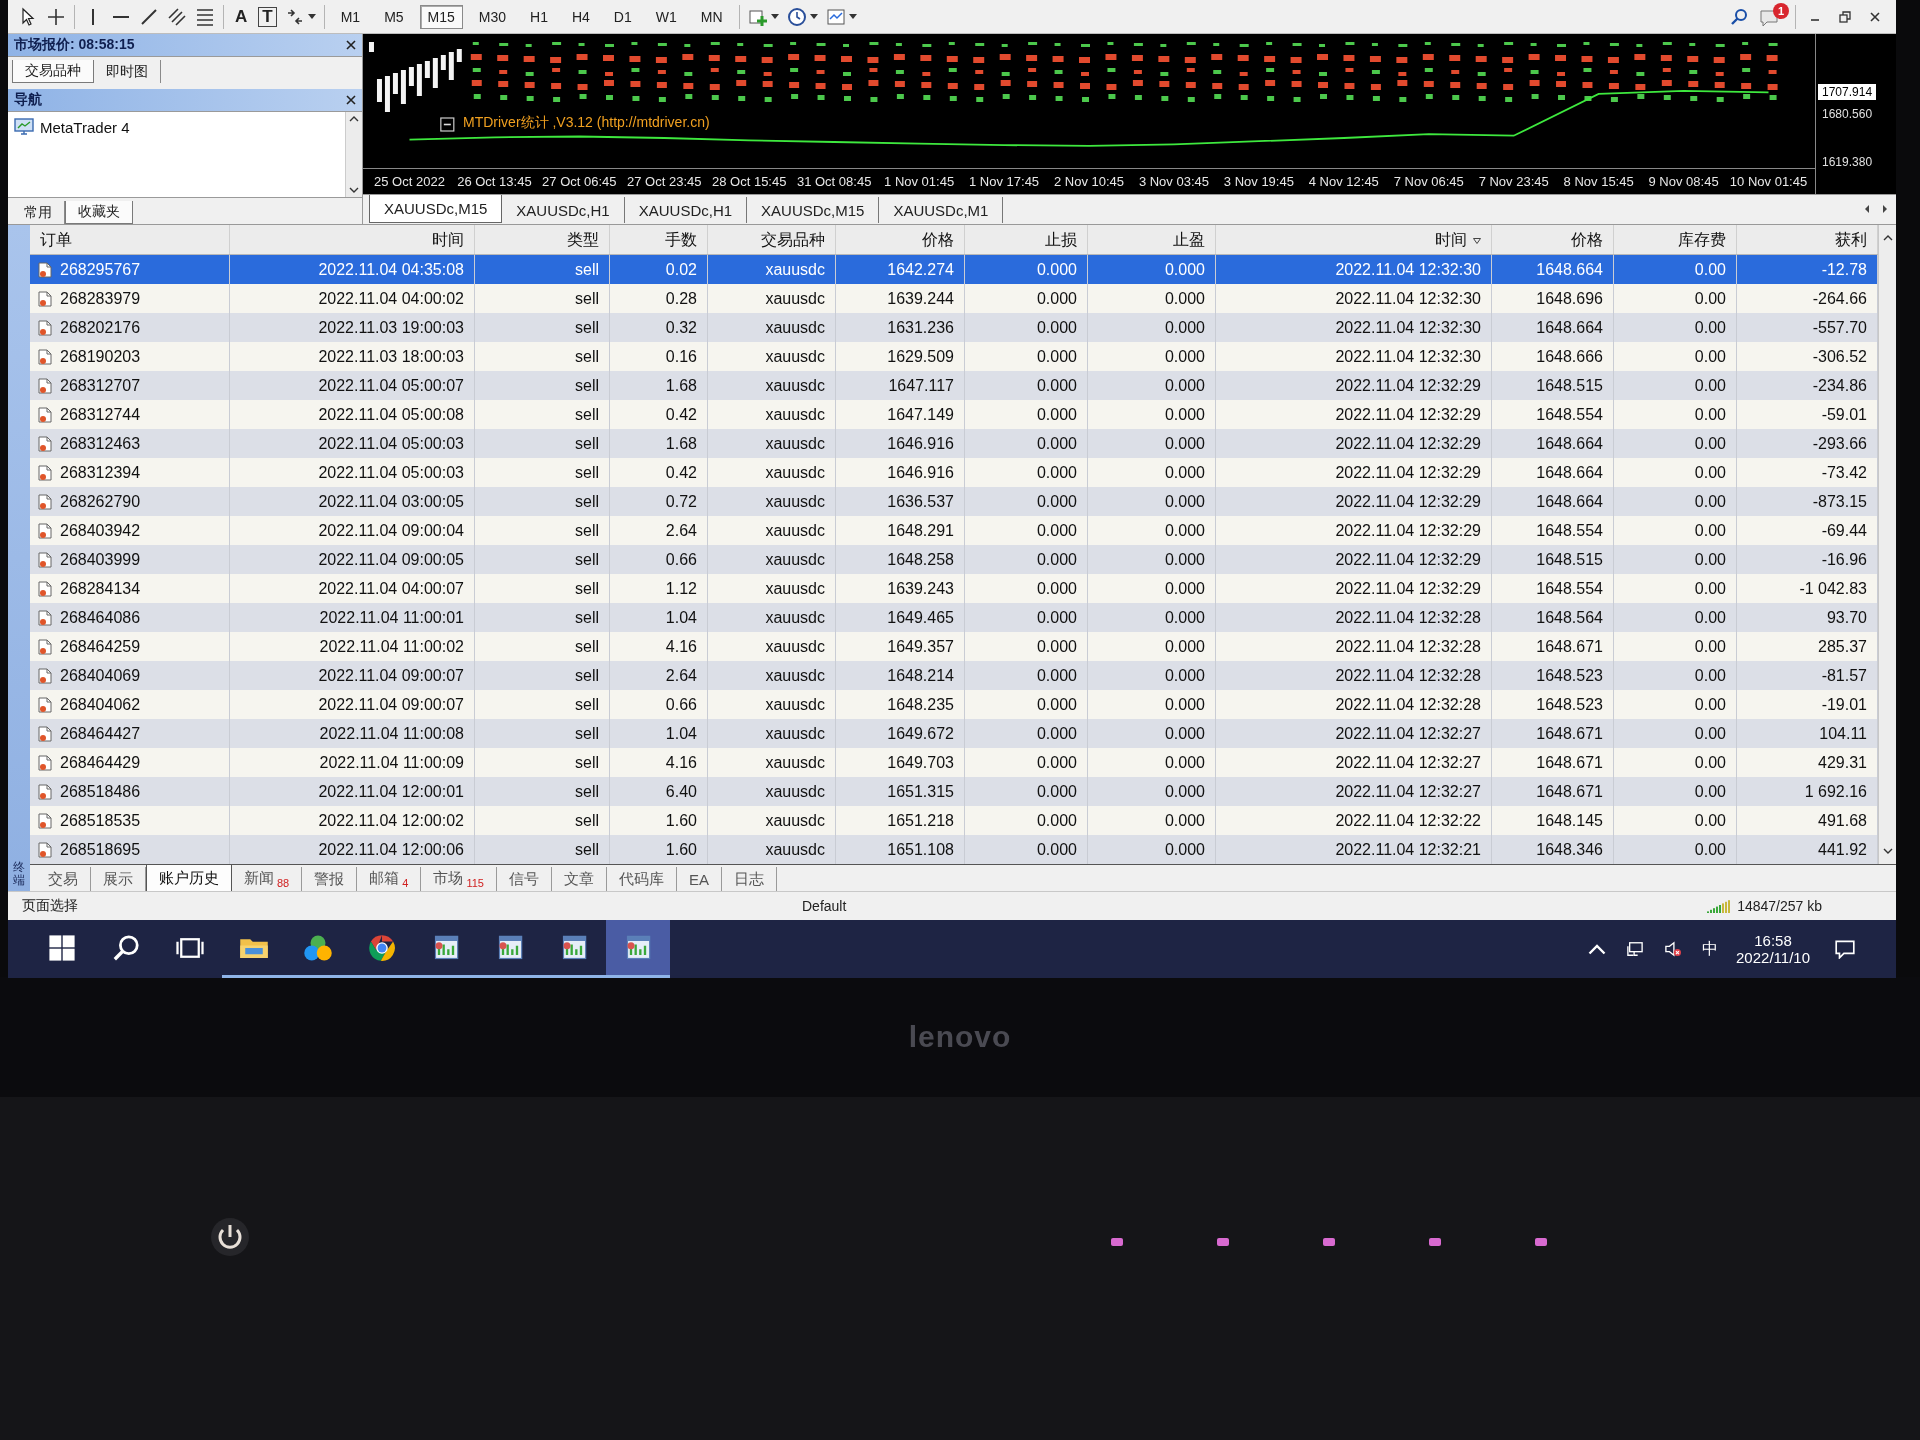 The width and height of the screenshot is (1920, 1440). What do you see at coordinates (1768, 181) in the screenshot?
I see `time-axis-label: 10 Nov 01:45` at bounding box center [1768, 181].